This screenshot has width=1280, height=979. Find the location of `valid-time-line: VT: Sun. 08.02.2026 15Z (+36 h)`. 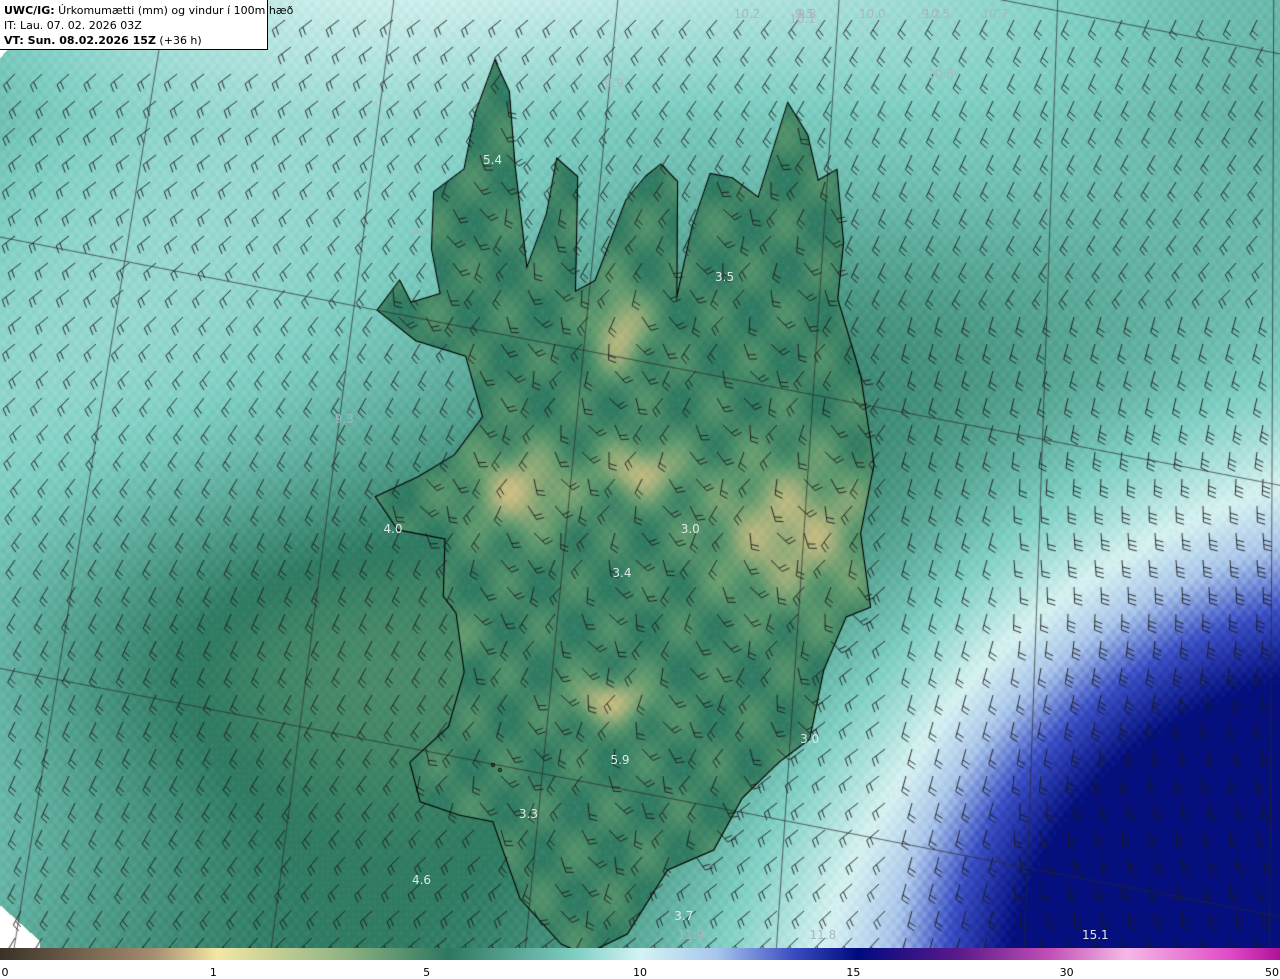

valid-time-line: VT: Sun. 08.02.2026 15Z (+36 h) is located at coordinates (133, 40).